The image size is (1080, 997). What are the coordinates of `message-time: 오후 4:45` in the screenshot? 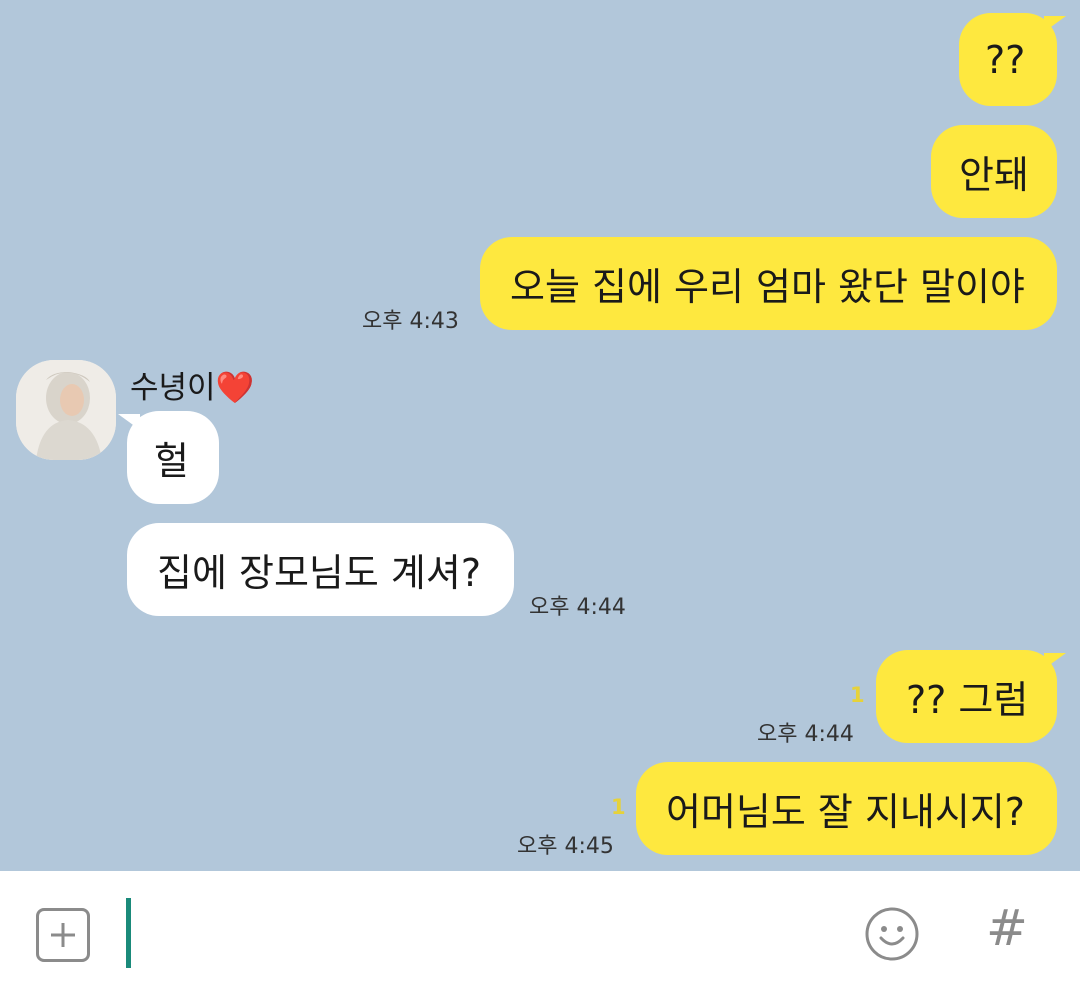 It's located at (565, 846).